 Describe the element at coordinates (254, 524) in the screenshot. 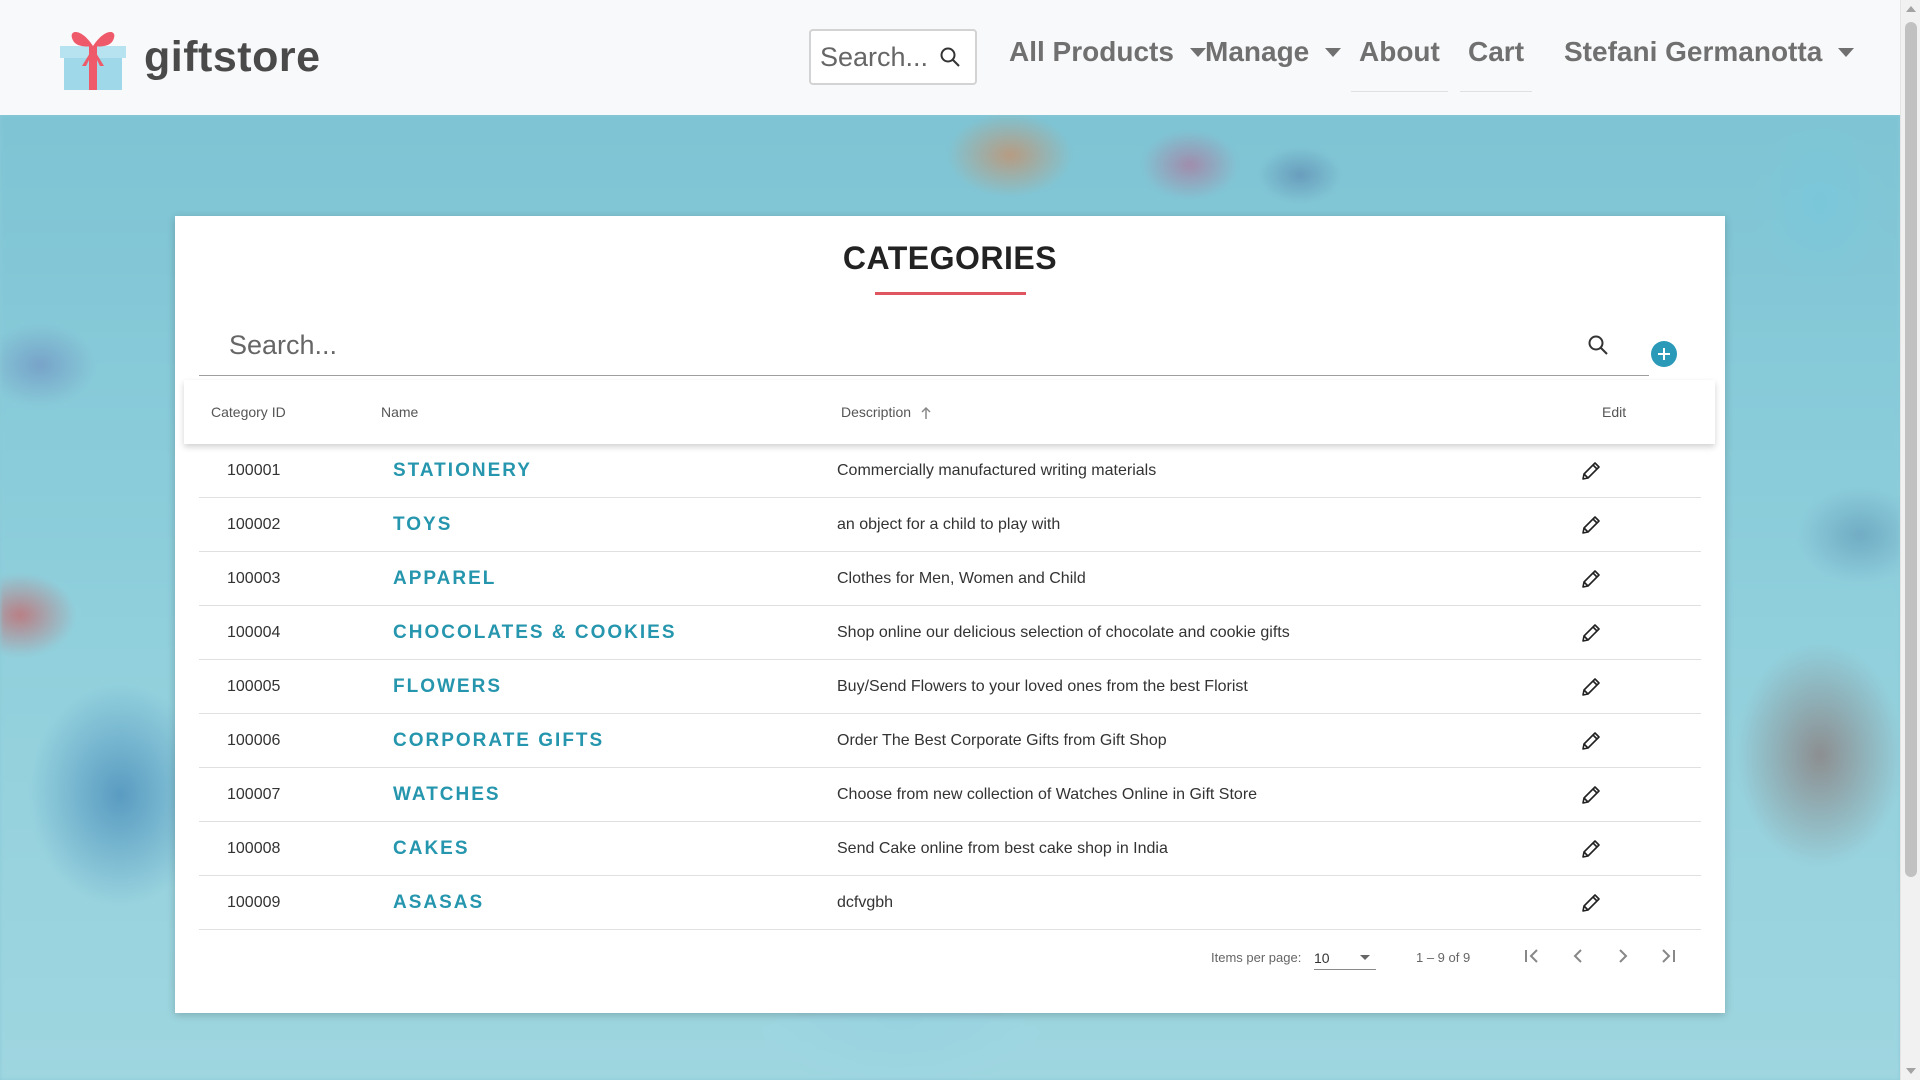

I see `category-id-cell: 100002` at that location.